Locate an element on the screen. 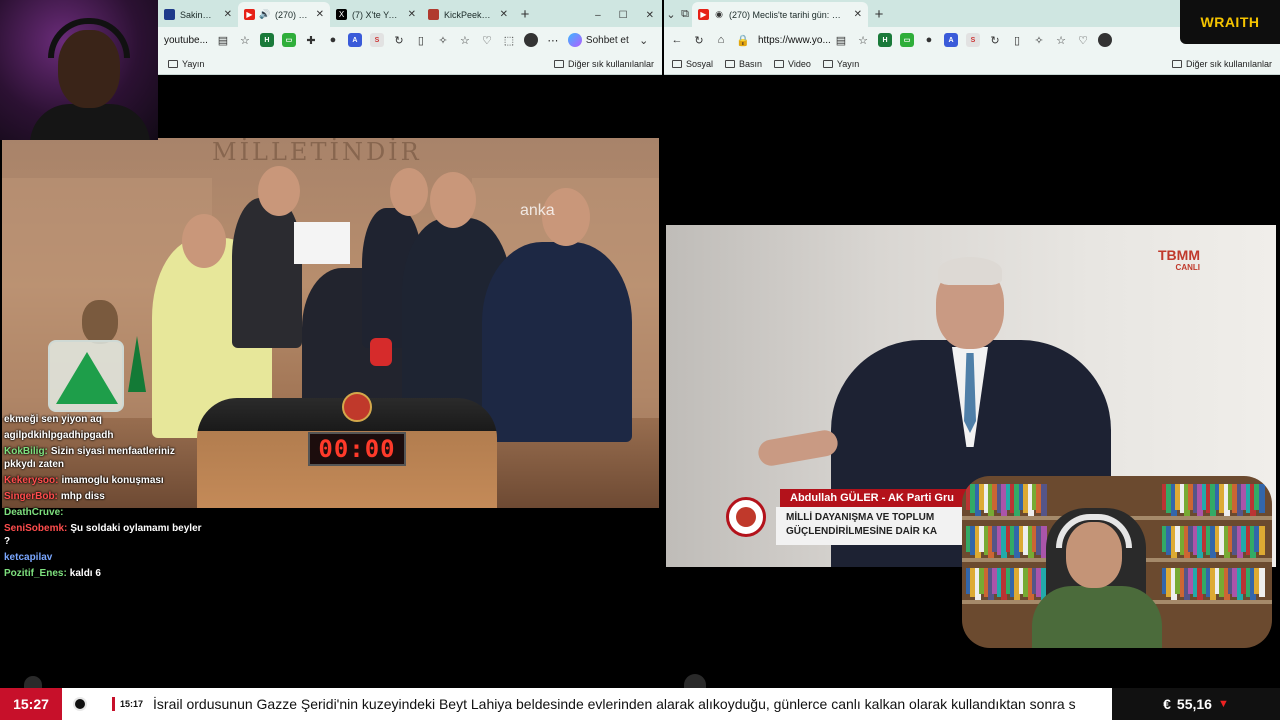 The height and width of the screenshot is (720, 1280). channel-name: TBMM is located at coordinates (1179, 255).